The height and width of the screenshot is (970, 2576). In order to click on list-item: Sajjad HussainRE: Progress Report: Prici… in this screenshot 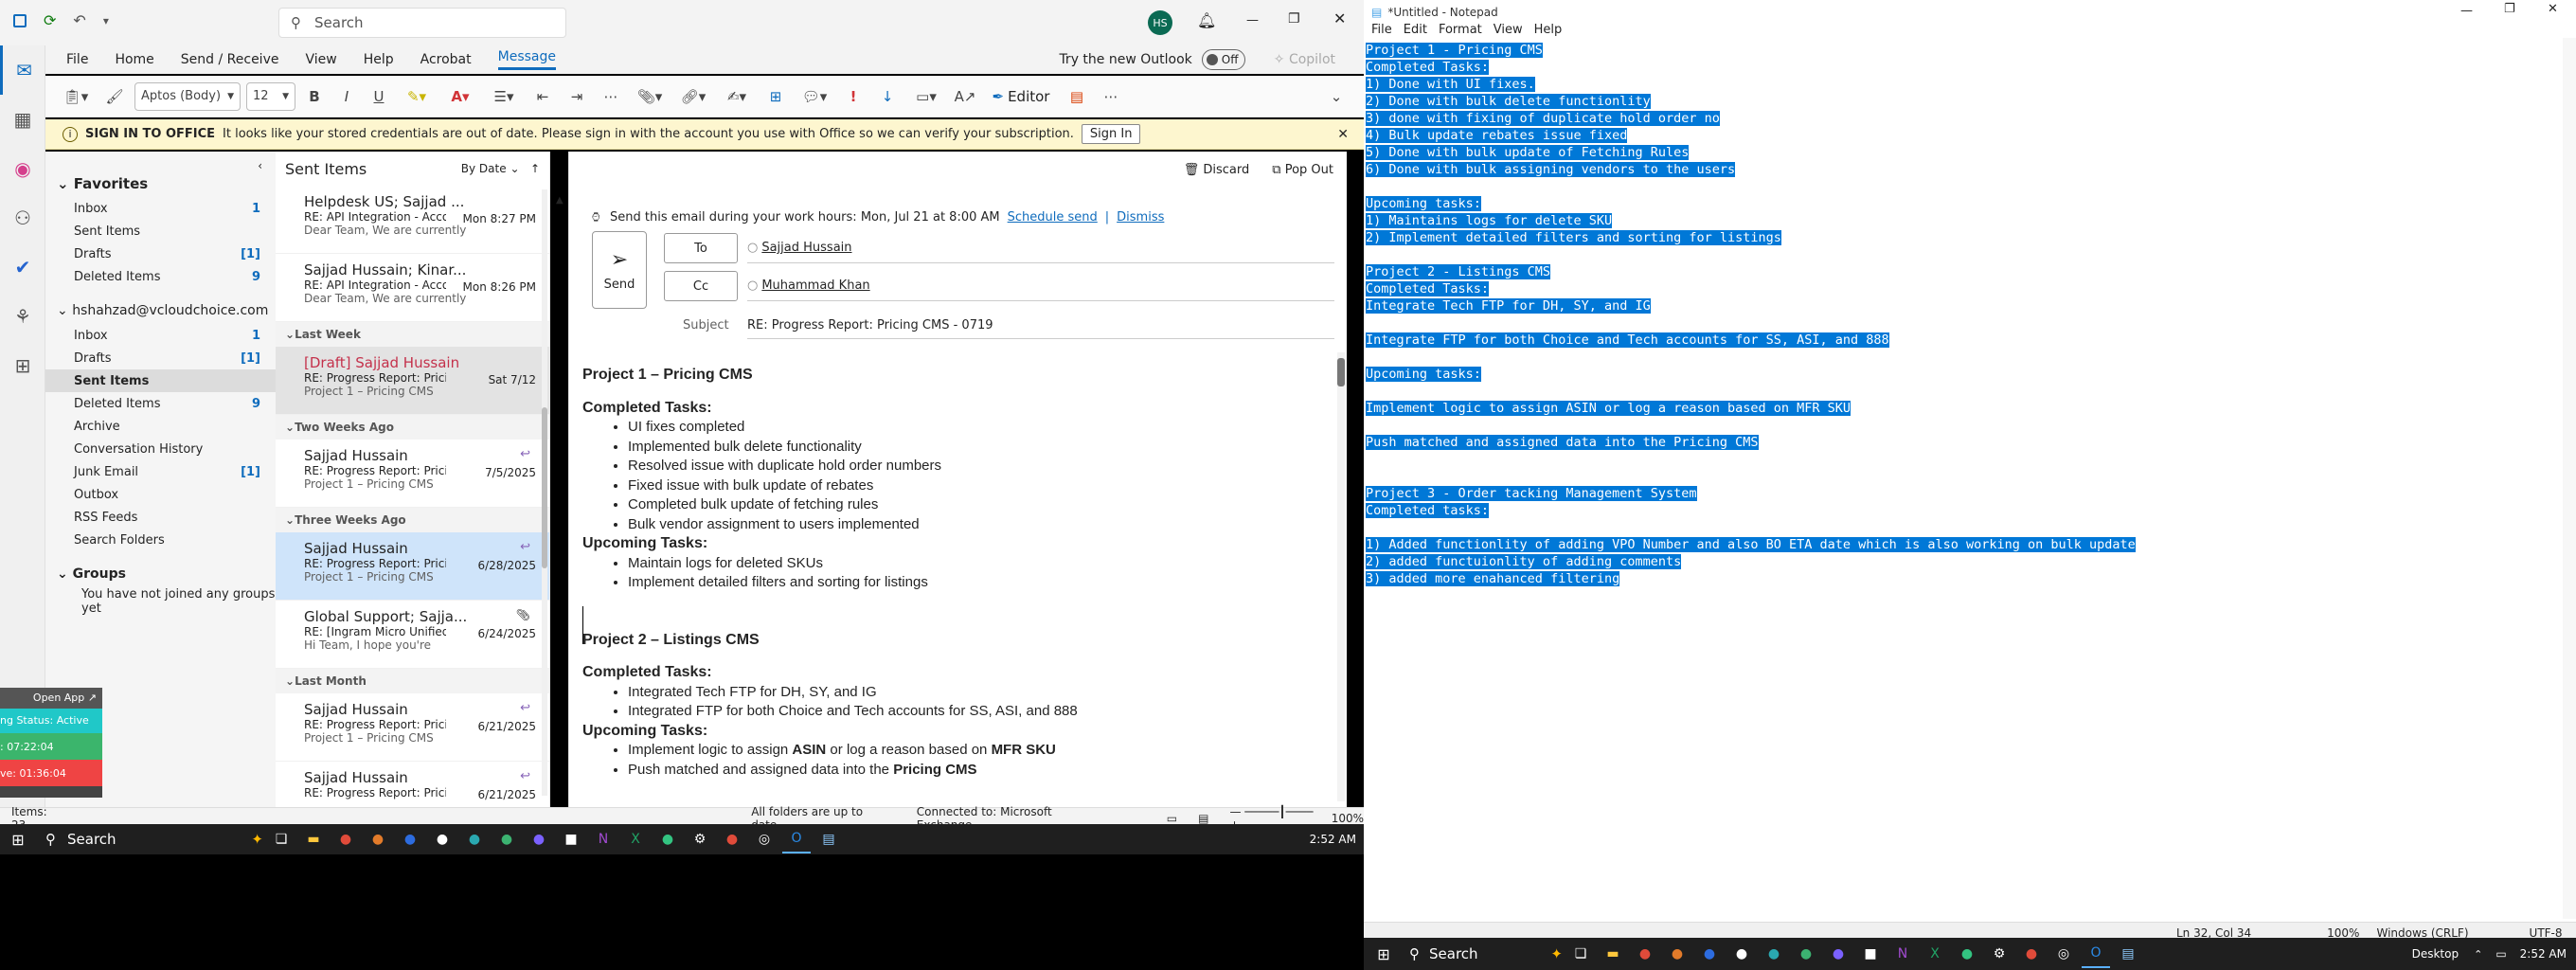, I will do `click(412, 474)`.